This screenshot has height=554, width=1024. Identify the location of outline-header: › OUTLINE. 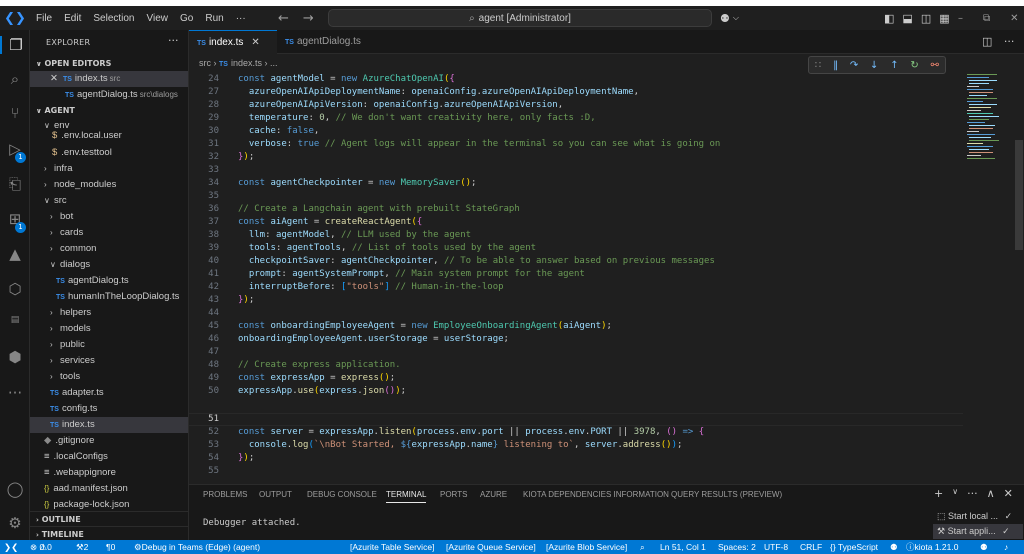
(109, 518).